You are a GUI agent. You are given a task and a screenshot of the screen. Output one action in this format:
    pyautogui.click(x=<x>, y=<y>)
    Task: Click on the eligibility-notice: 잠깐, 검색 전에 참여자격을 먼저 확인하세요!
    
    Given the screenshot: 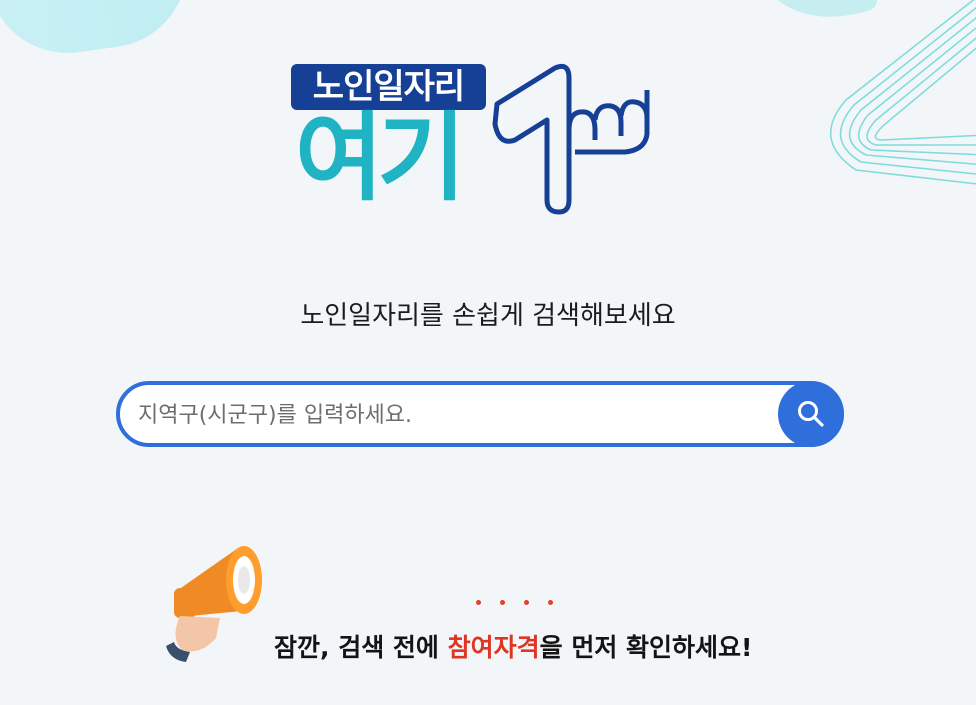 What is the action you would take?
    pyautogui.click(x=554, y=646)
    